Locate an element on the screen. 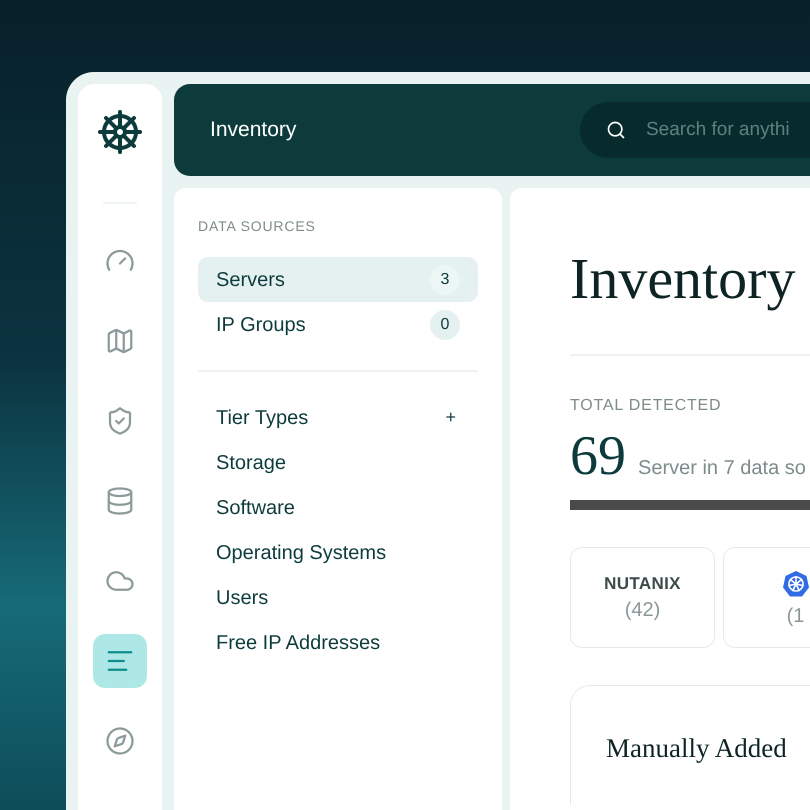  total-count: 69 is located at coordinates (598, 456).